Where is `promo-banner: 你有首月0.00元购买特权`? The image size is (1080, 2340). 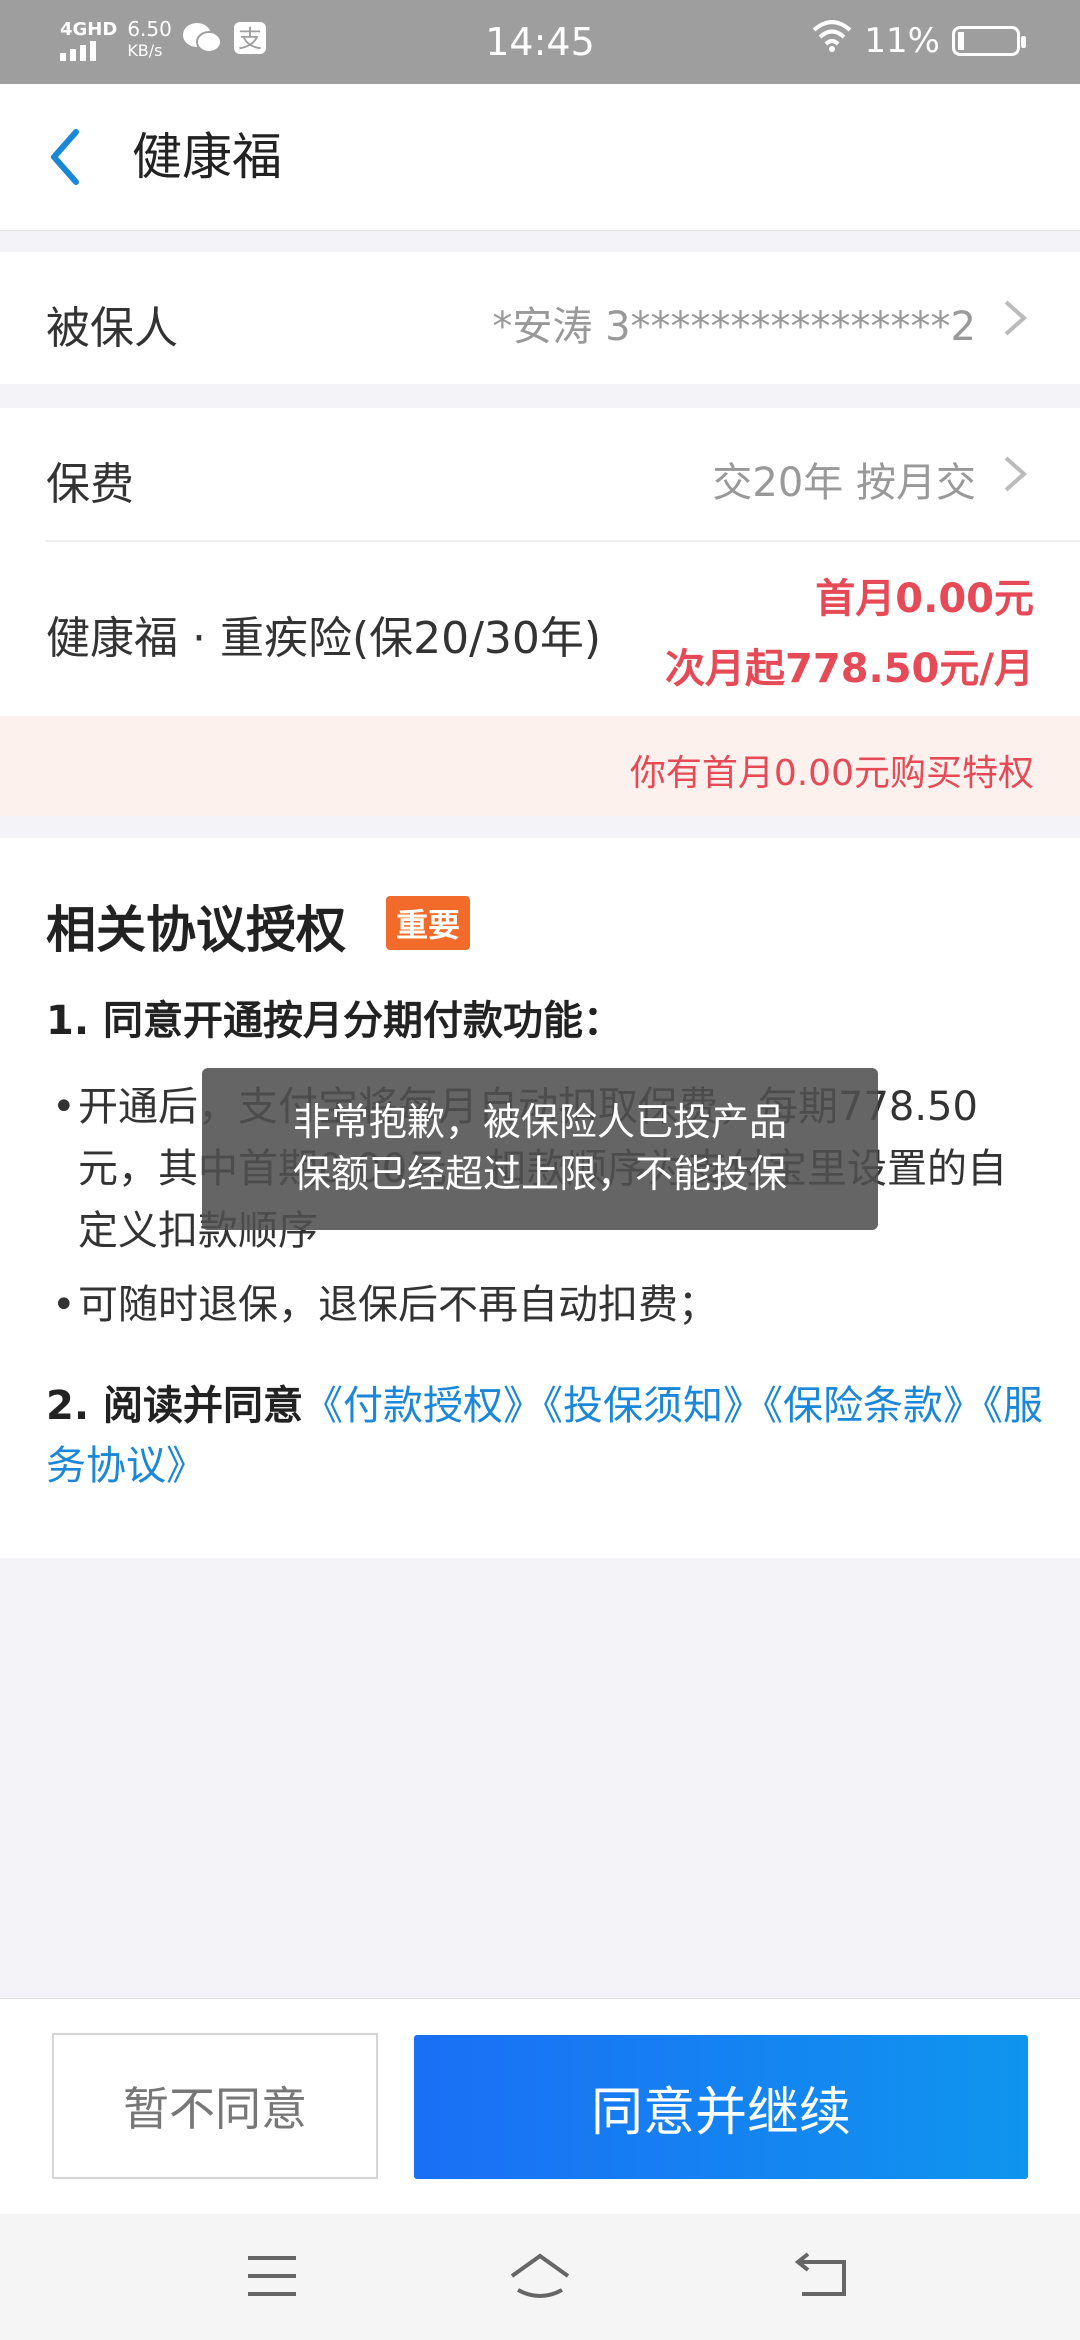 promo-banner: 你有首月0.00元购买特权 is located at coordinates (540, 766).